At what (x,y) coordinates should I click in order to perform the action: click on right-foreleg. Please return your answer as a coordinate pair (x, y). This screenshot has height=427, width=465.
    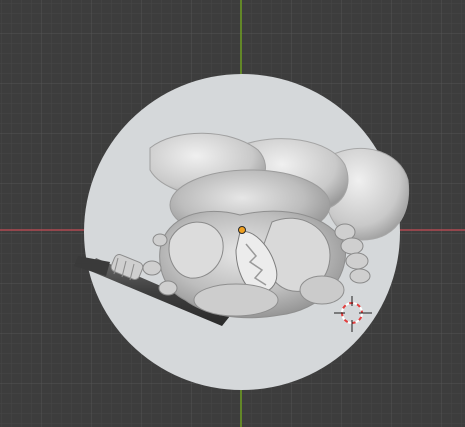
    Looking at the image, I should click on (322, 290).